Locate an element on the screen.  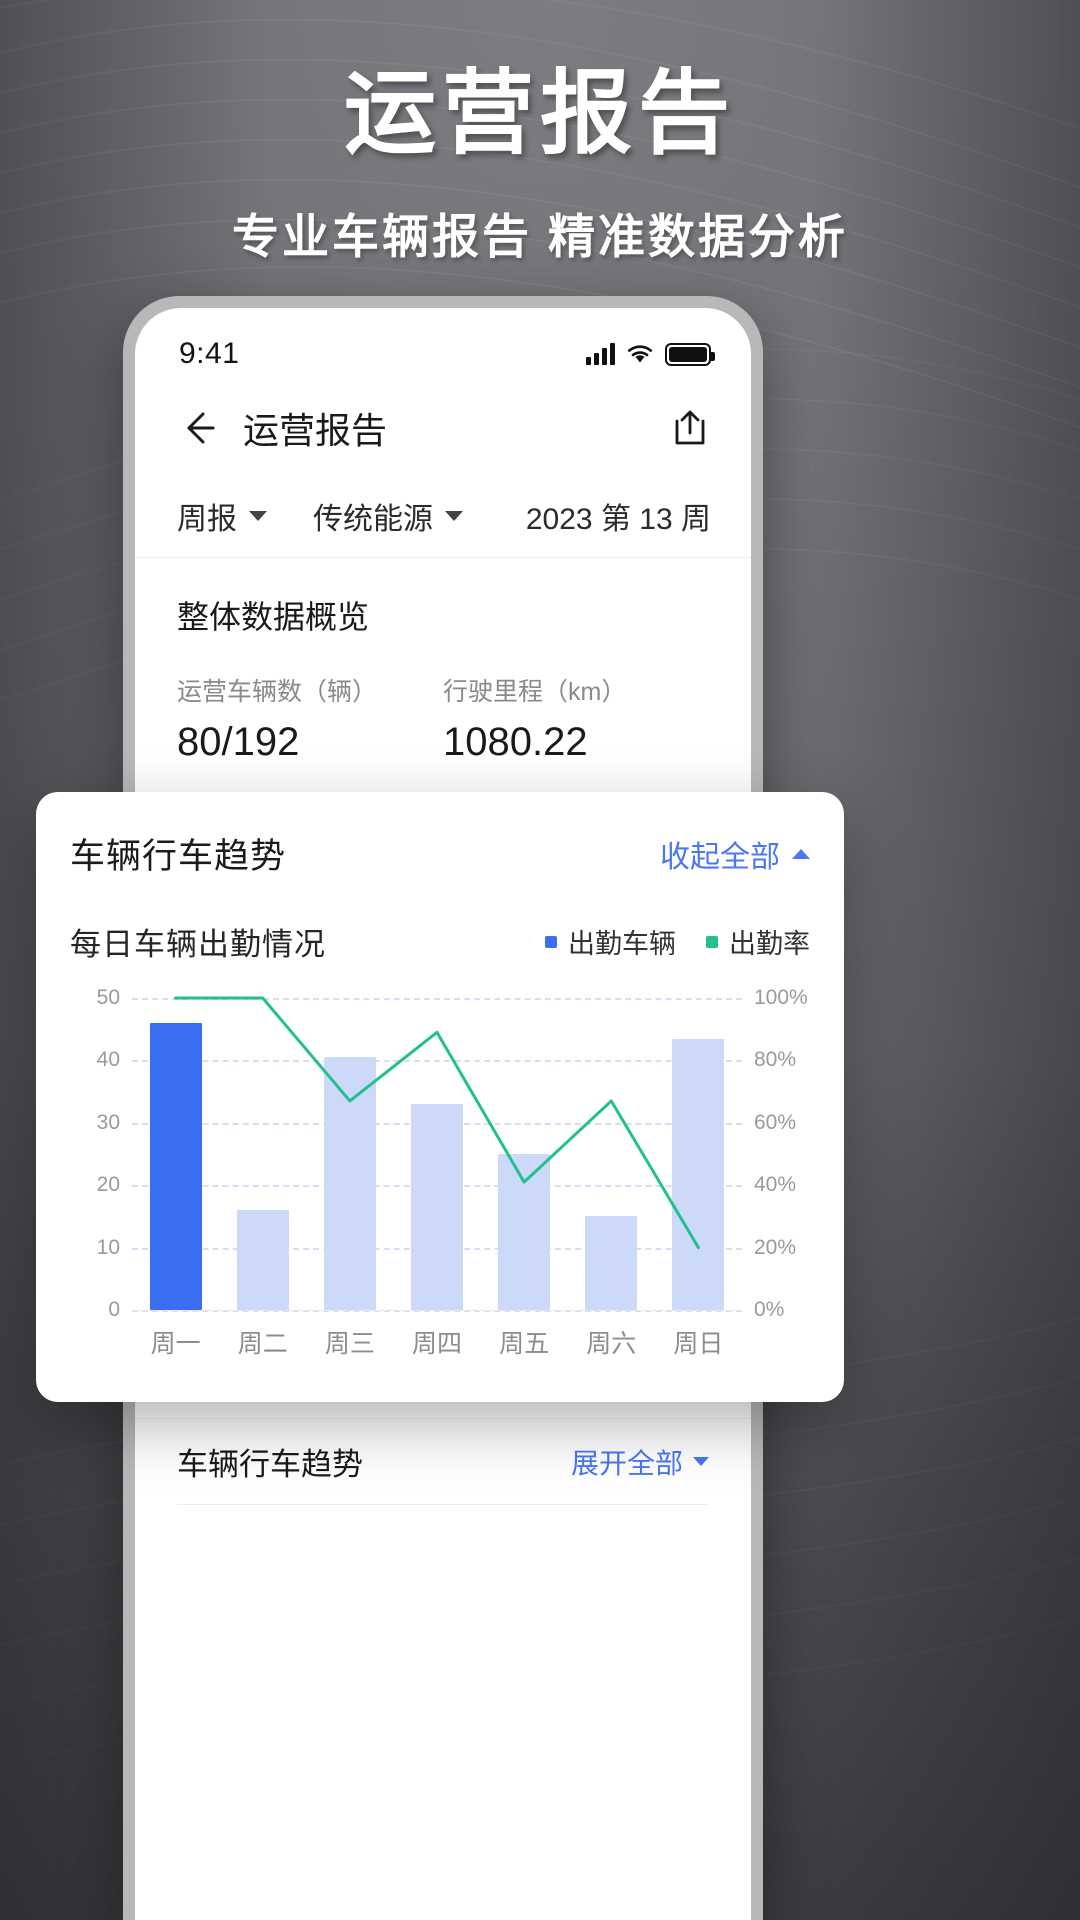
filter-report-type: 周报 is located at coordinates (222, 516).